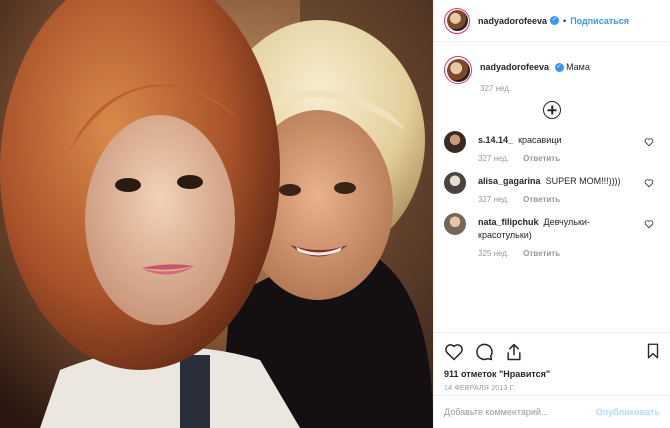  What do you see at coordinates (496, 89) in the screenshot?
I see `caption-age: 327 нед.` at bounding box center [496, 89].